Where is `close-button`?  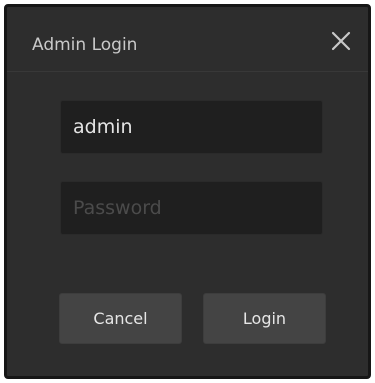
close-button is located at coordinates (341, 41).